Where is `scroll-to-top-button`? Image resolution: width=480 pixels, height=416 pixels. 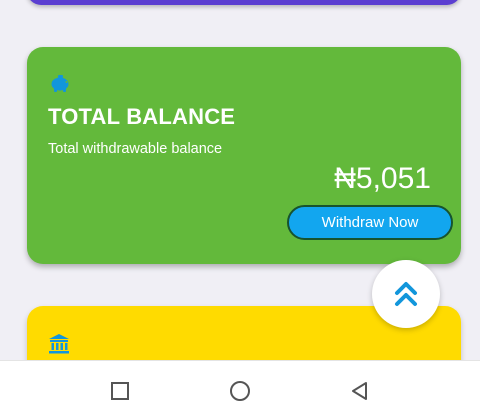 scroll-to-top-button is located at coordinates (406, 294).